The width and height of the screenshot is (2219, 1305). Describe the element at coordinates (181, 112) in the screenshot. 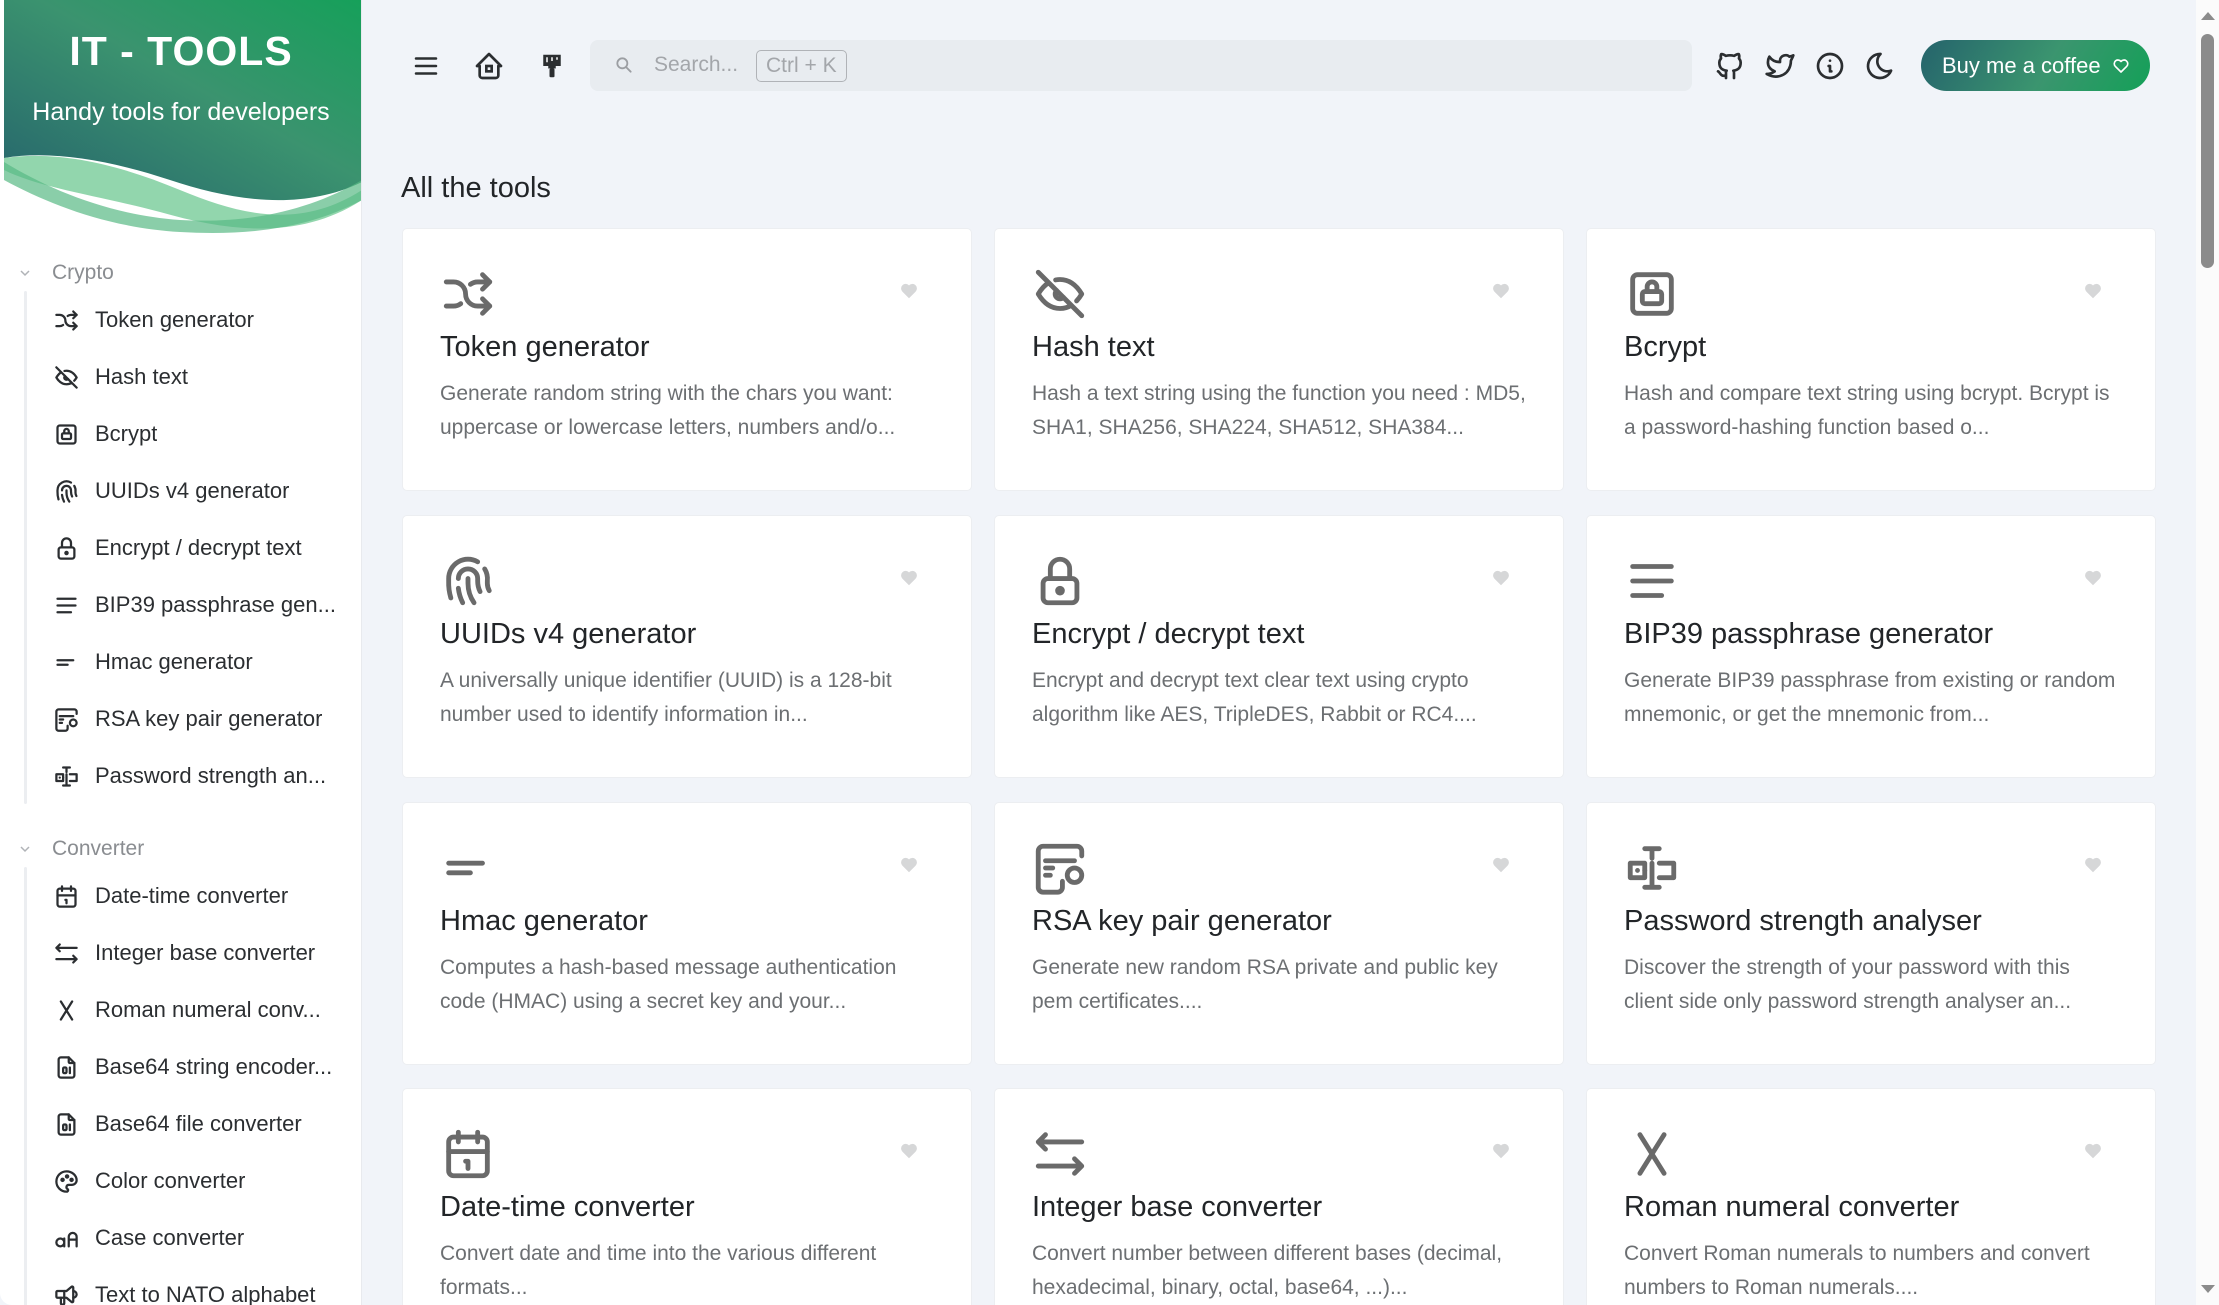

I see `app-subtitle: Handy tools for developers` at that location.